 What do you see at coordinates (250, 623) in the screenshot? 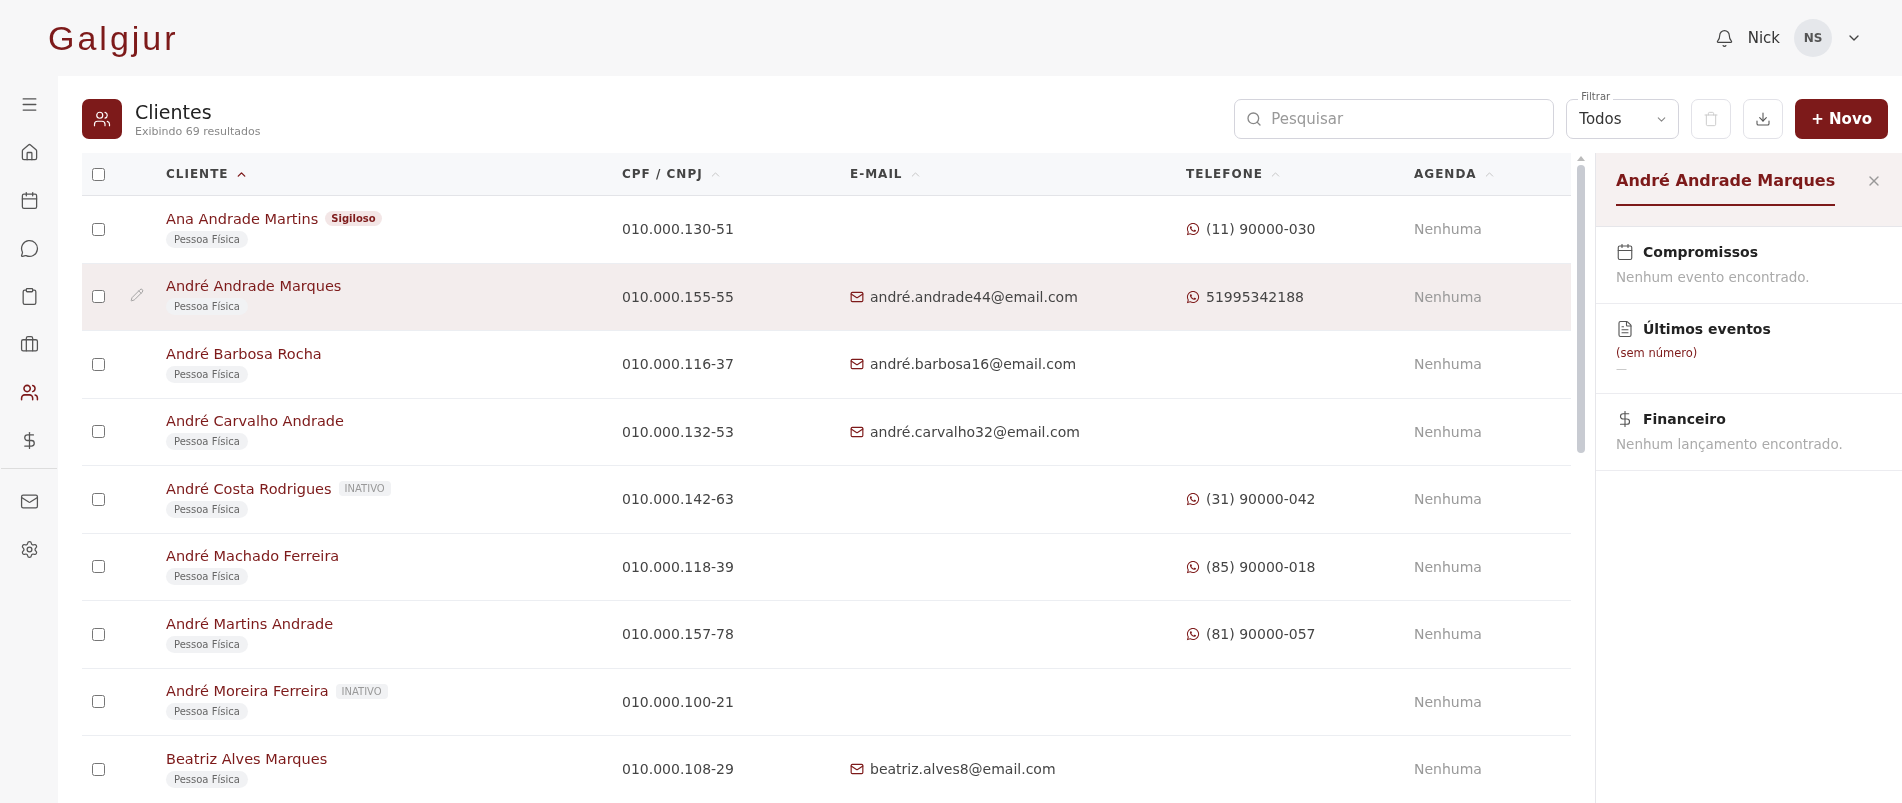
I see `client-name: André Martins Andrade` at bounding box center [250, 623].